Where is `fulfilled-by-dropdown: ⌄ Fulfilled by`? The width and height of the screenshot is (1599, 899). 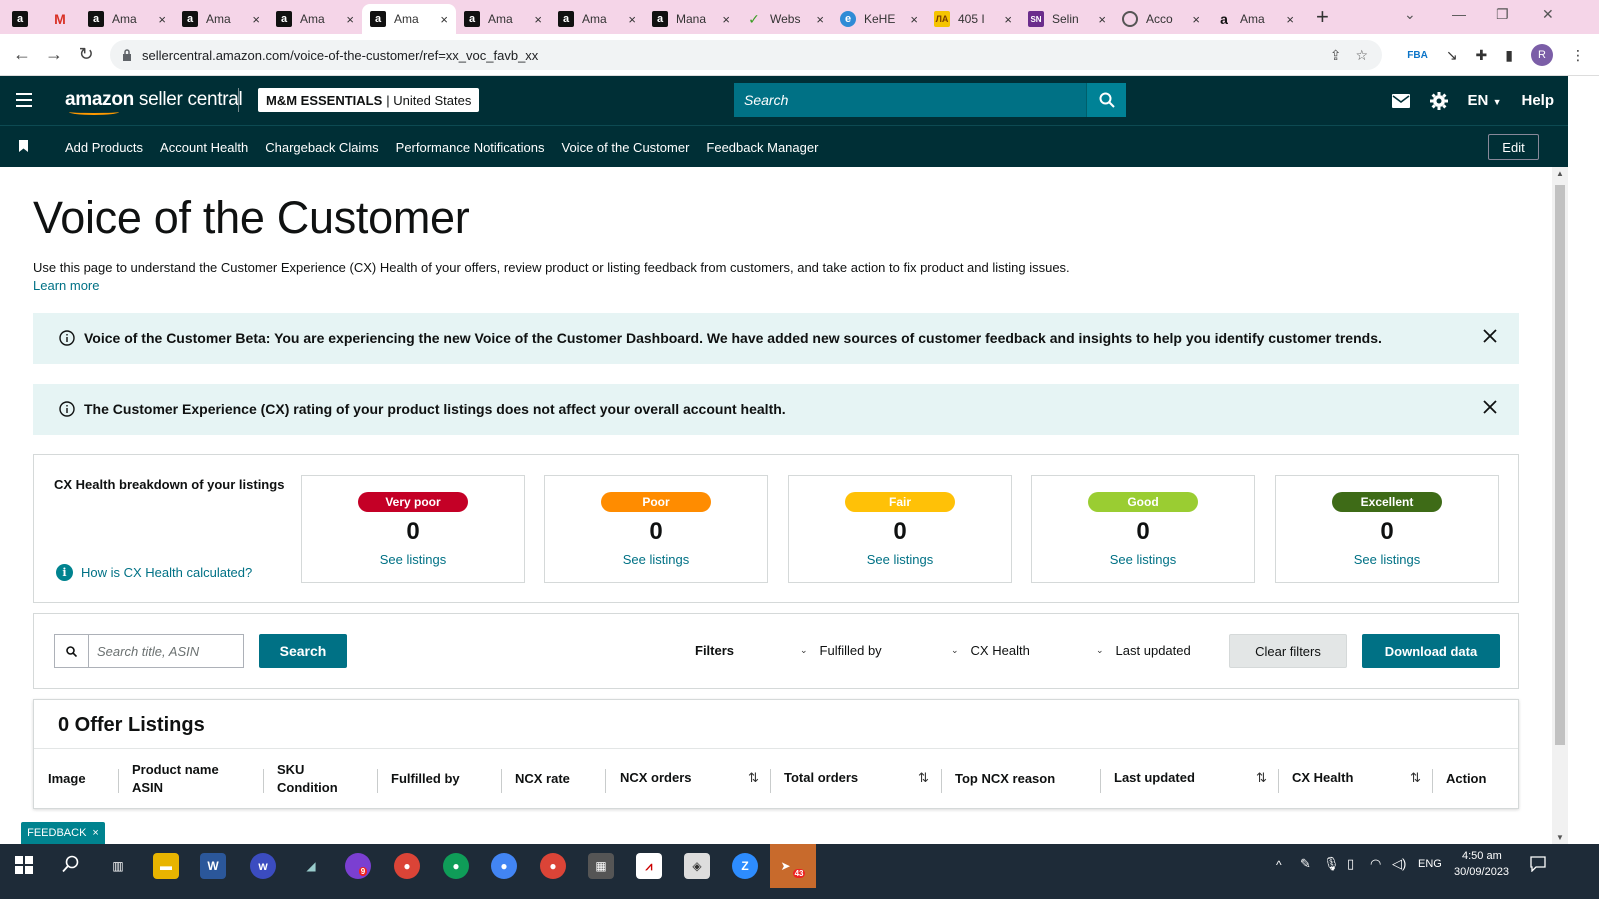
fulfilled-by-dropdown: ⌄ Fulfilled by is located at coordinates (841, 650).